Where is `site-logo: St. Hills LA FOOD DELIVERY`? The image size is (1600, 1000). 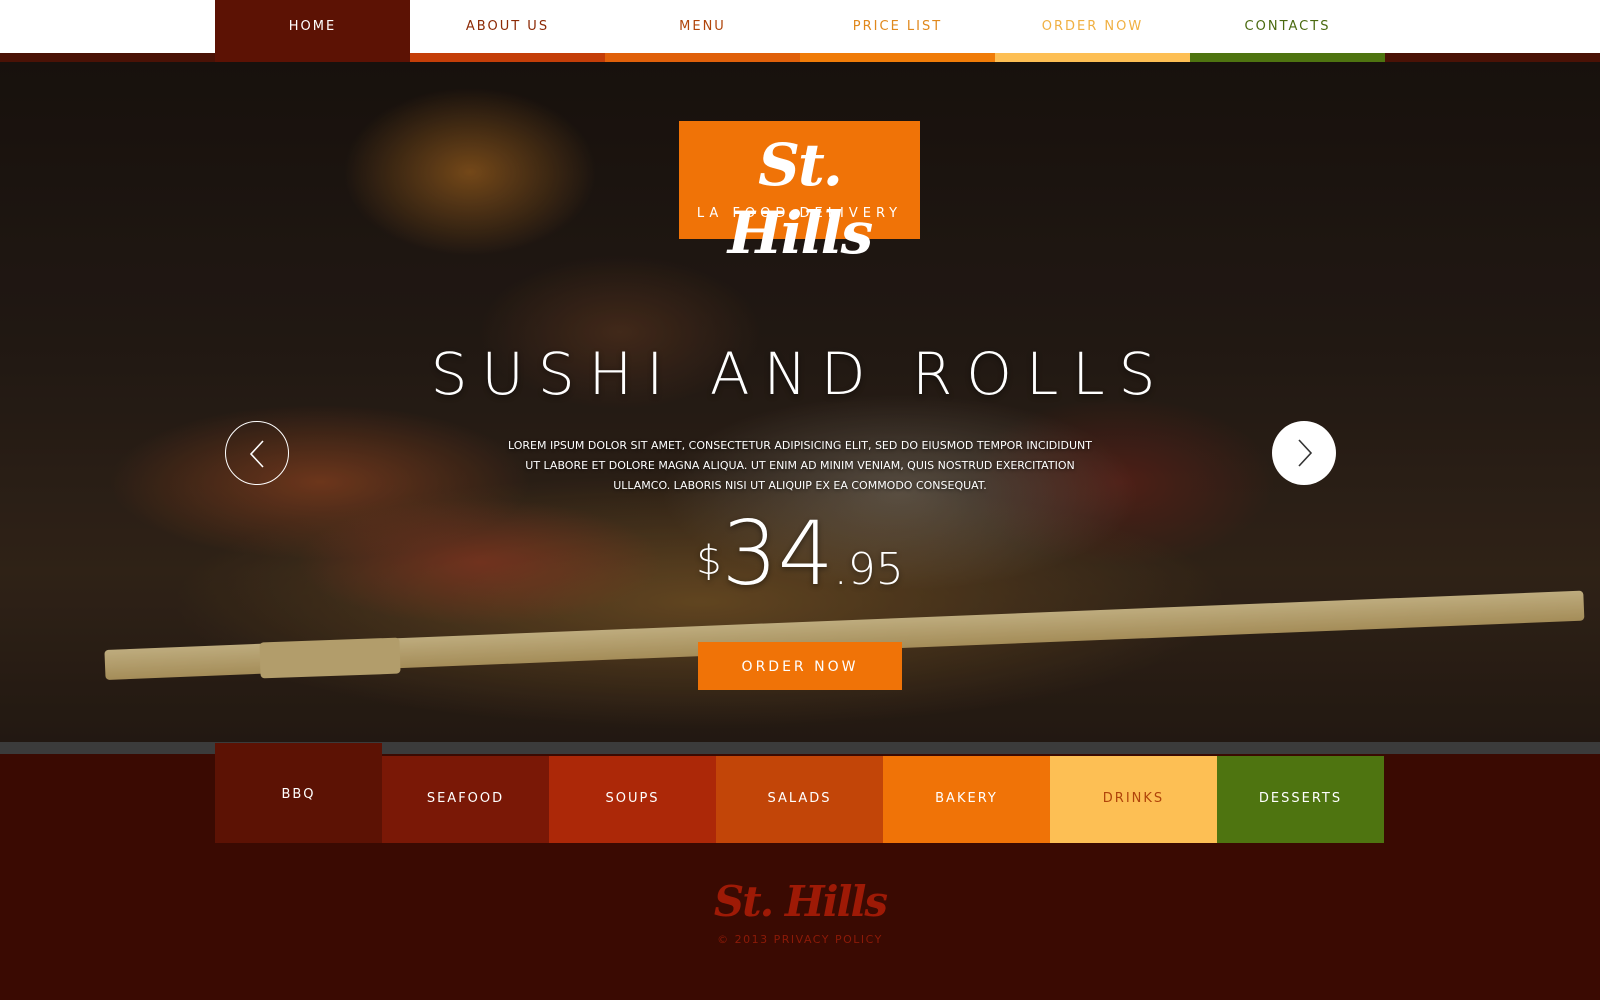
site-logo: St. Hills LA FOOD DELIVERY is located at coordinates (799, 194).